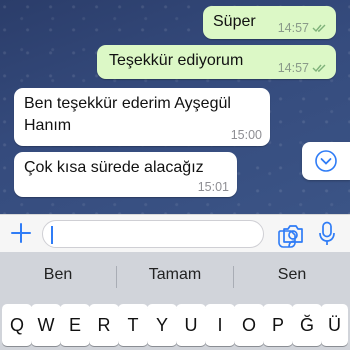  Describe the element at coordinates (162, 325) in the screenshot. I see `key-y: Y` at that location.